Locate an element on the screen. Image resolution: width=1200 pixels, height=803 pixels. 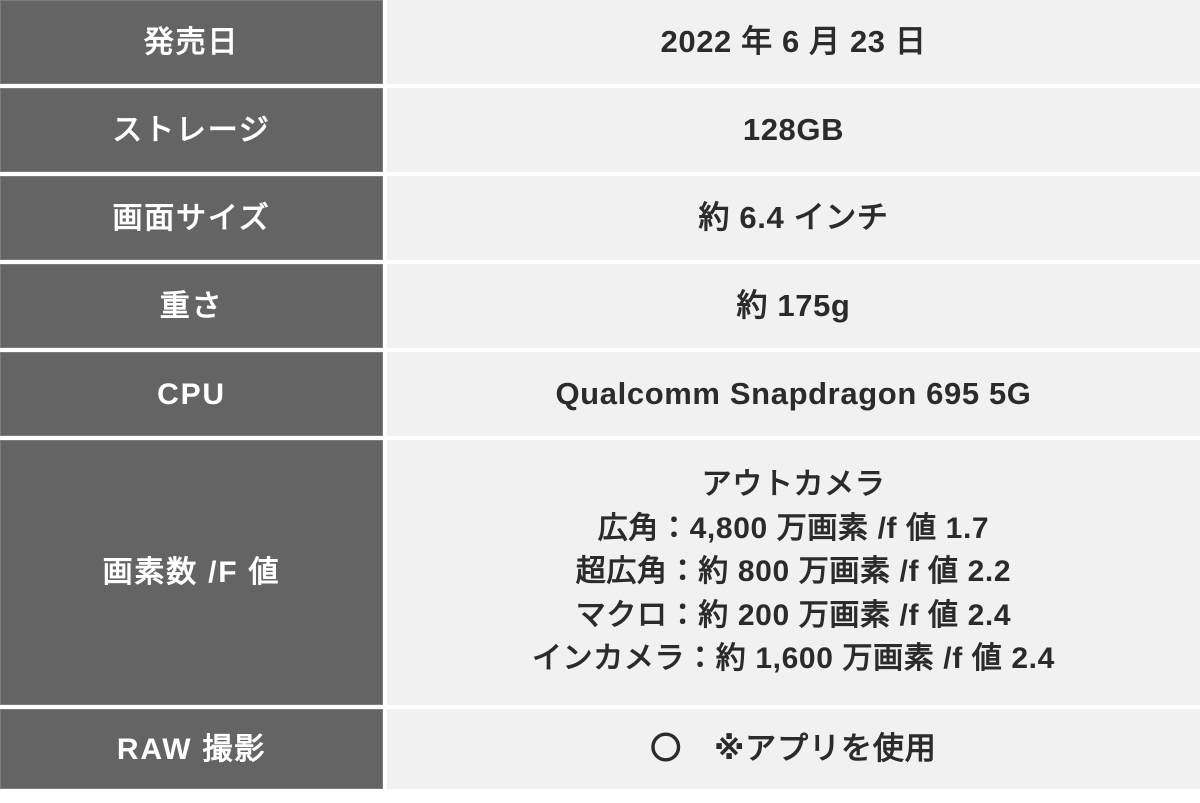
table-row: RAW 撮影 〇 ※アプリを使用 is located at coordinates (600, 749).